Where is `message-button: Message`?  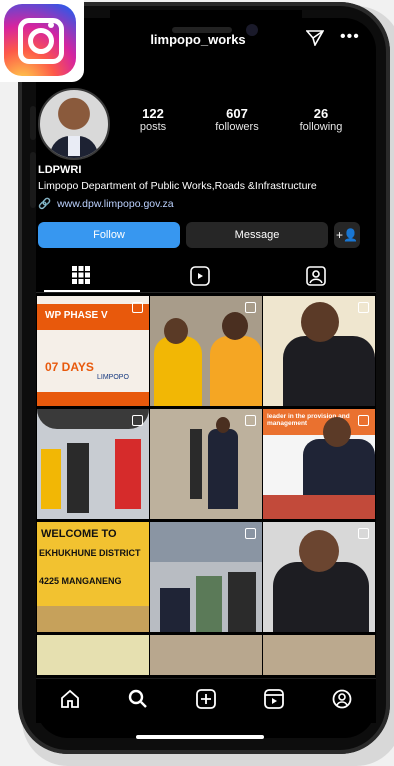
message-button: Message is located at coordinates (257, 235).